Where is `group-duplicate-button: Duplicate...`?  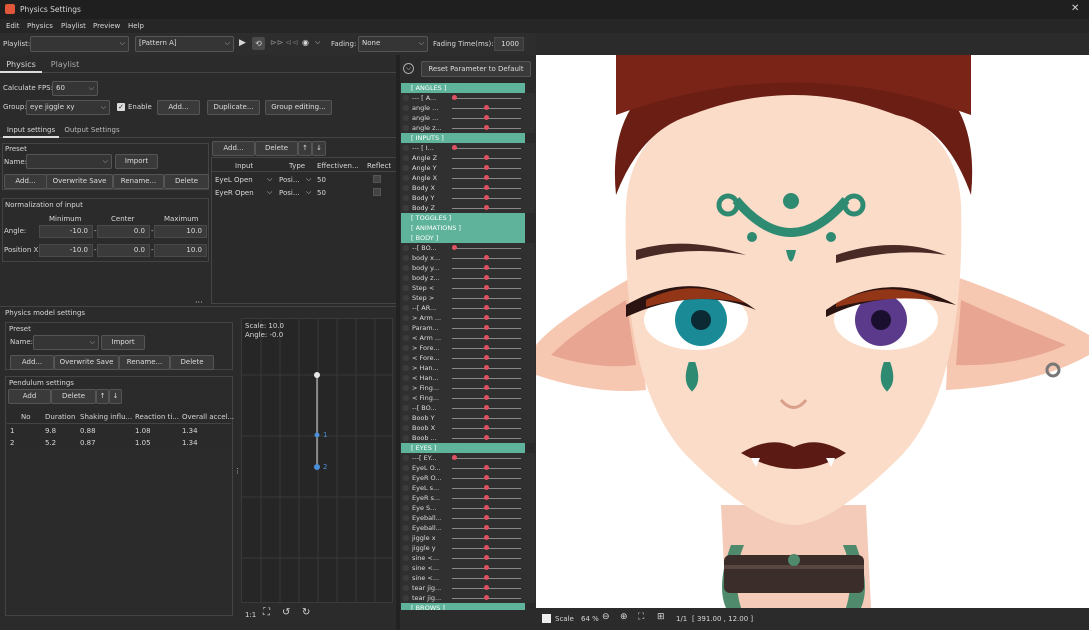 group-duplicate-button: Duplicate... is located at coordinates (233, 107).